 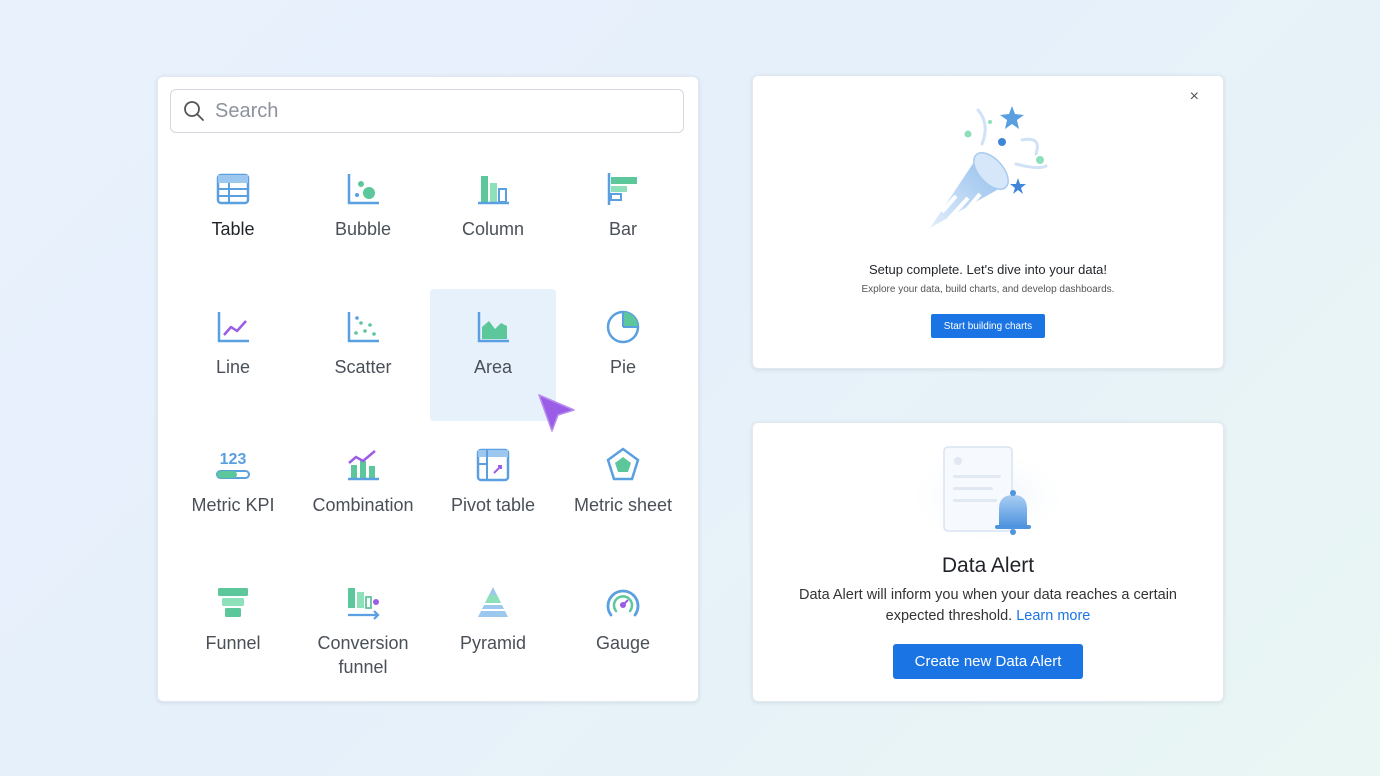 I want to click on chart-type-label: Pie, so click(x=622, y=367).